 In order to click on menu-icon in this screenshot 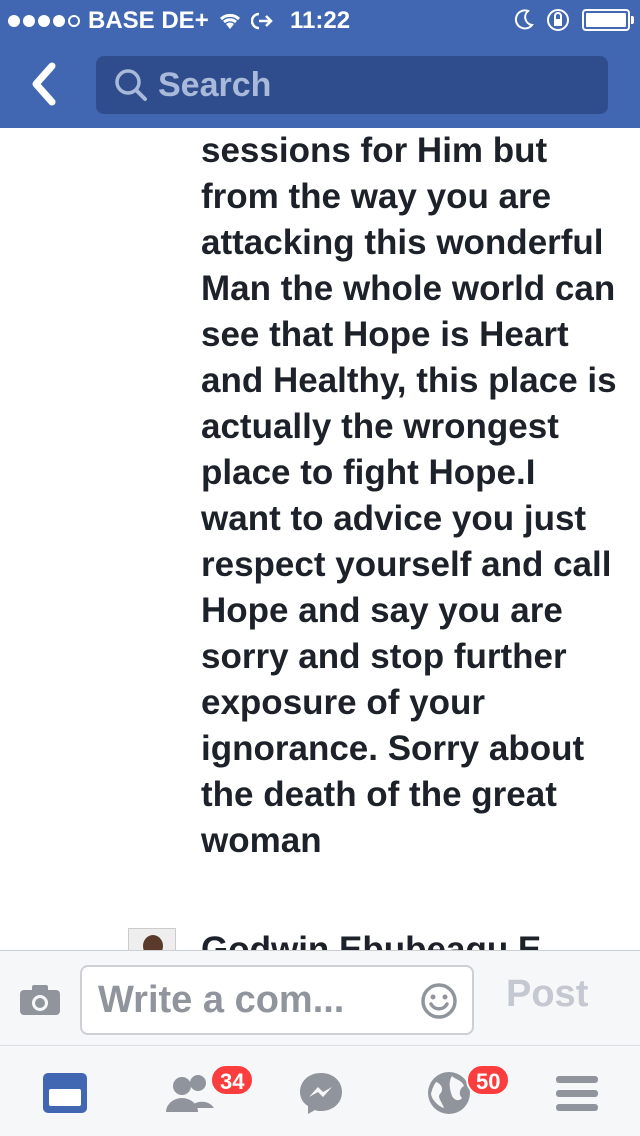, I will do `click(577, 1093)`.